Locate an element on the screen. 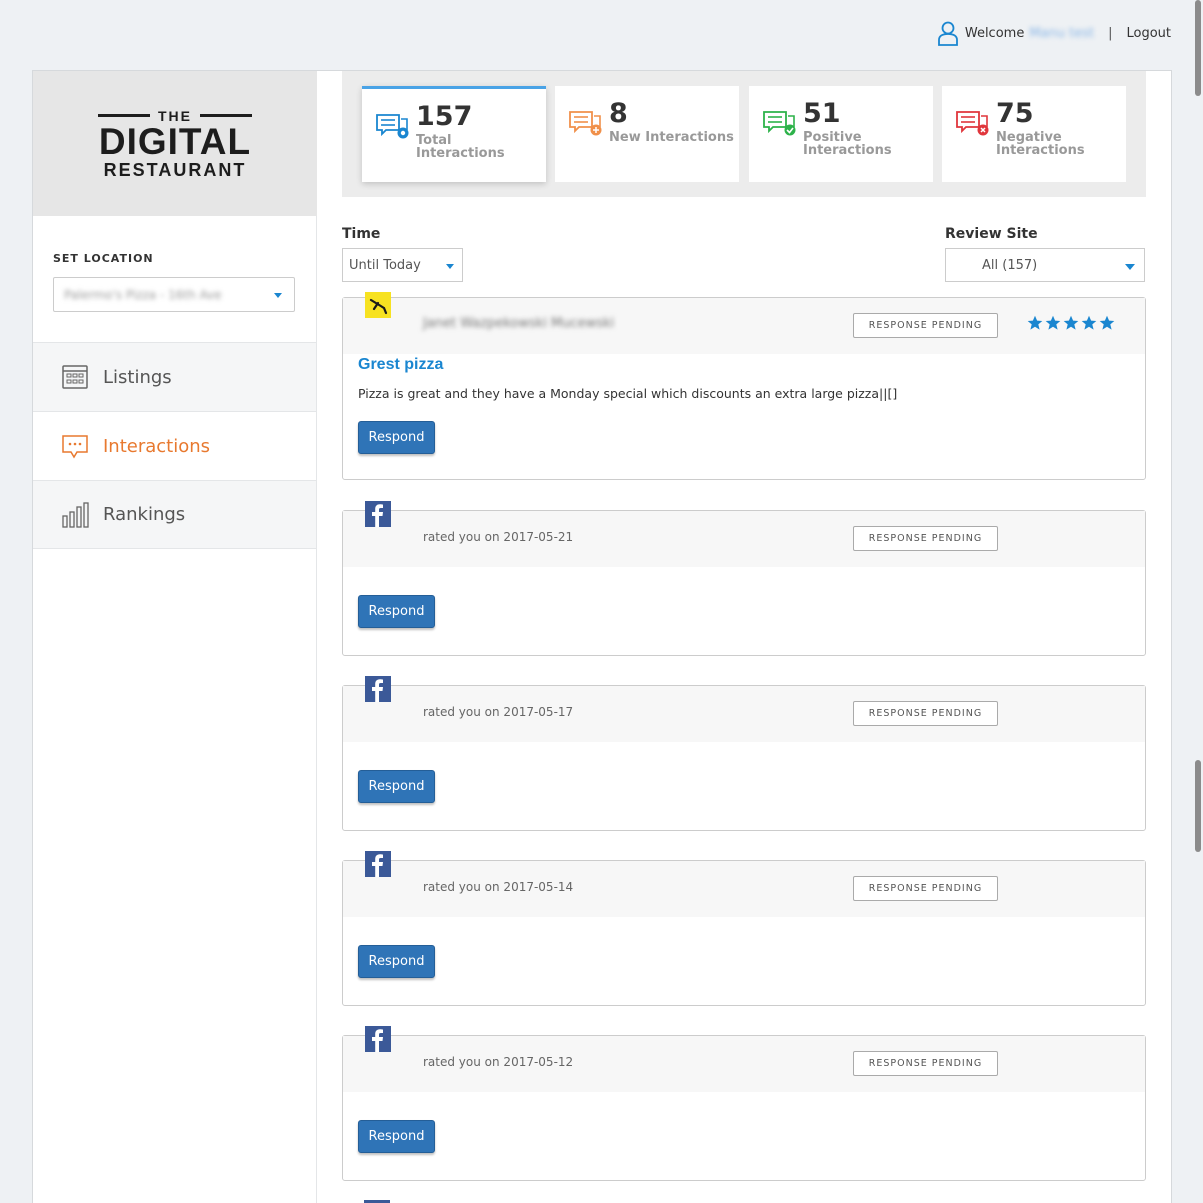 This screenshot has width=1203, height=1203. welcome-text: Welcome is located at coordinates (994, 33).